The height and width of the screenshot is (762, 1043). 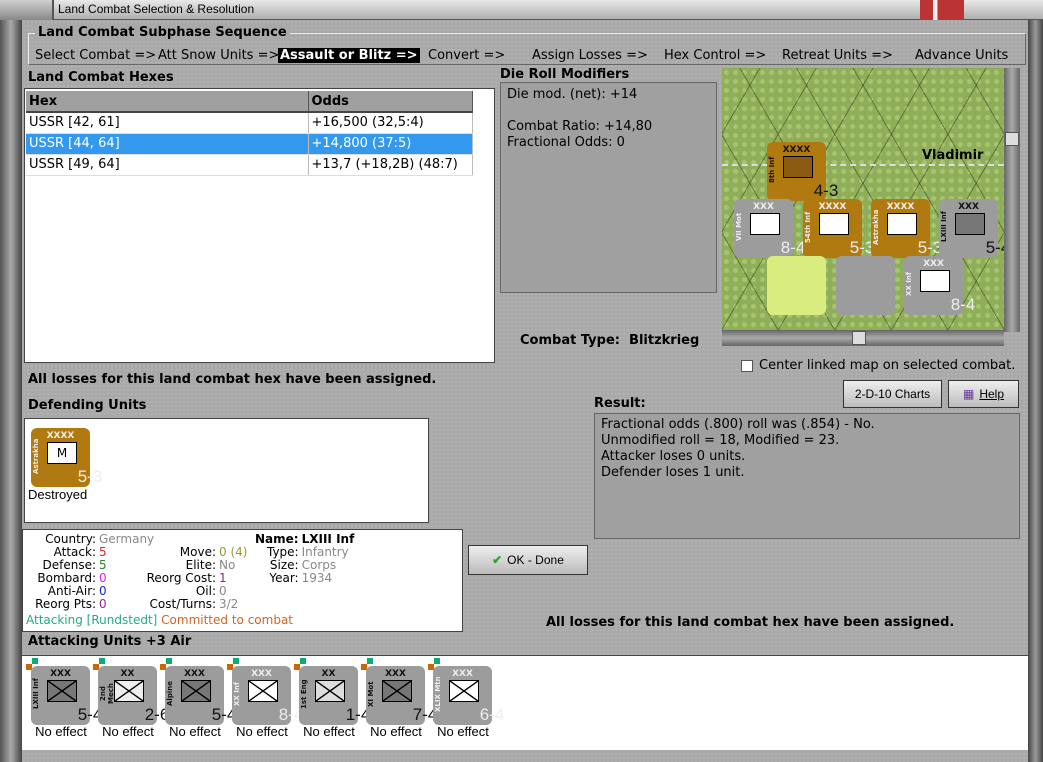 I want to click on attacker-counter: XXX Alpine 5-4, so click(x=200, y=695).